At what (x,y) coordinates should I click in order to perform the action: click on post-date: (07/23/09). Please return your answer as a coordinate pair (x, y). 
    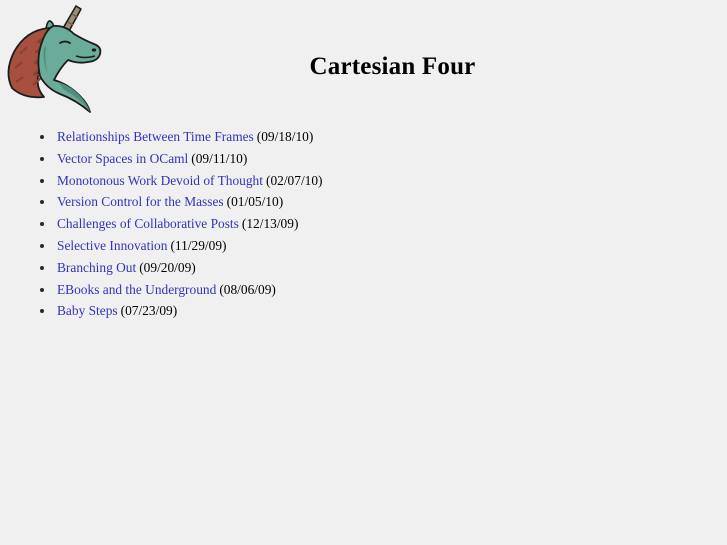
    Looking at the image, I should click on (149, 311).